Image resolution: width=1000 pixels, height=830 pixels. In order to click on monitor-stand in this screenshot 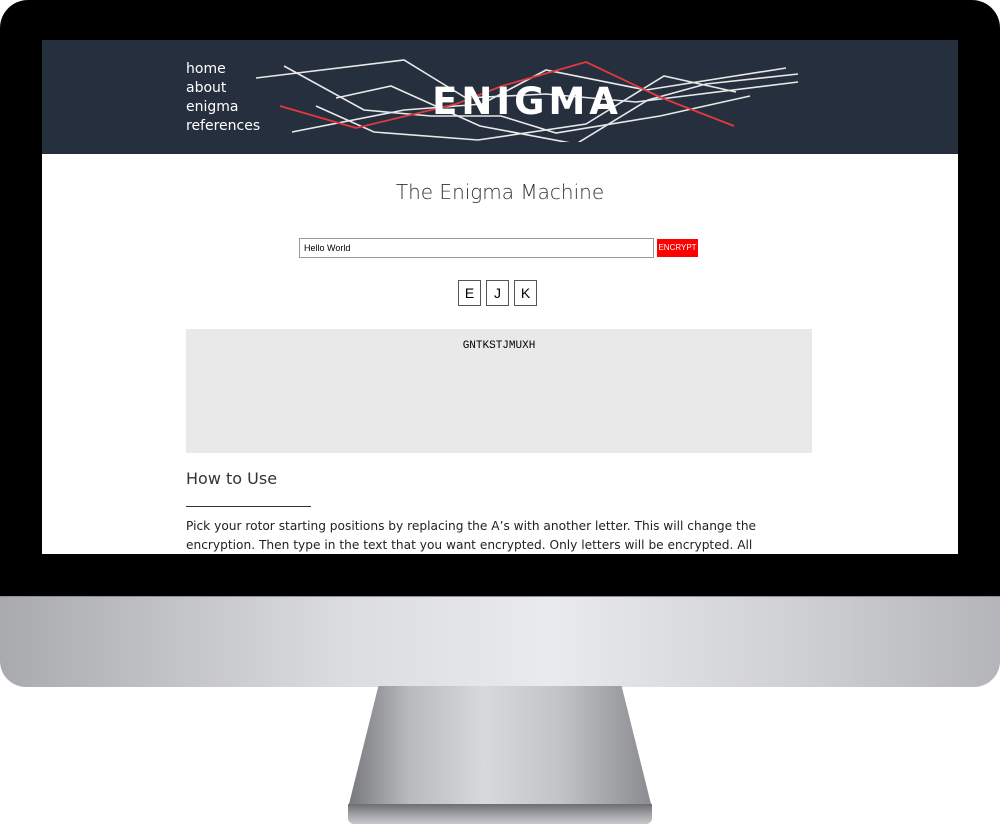, I will do `click(500, 747)`.